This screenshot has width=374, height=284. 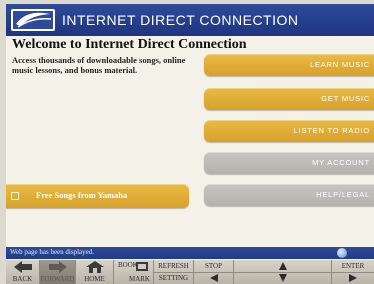 I want to click on learn-music-button: LEARN MUSIC, so click(x=289, y=65).